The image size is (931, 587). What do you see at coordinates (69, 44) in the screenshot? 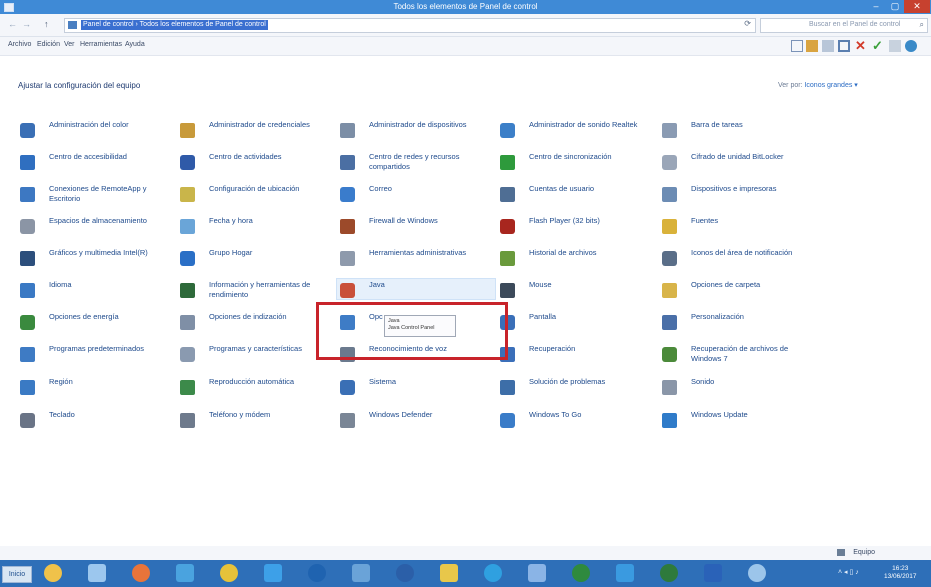
I see `menu-ver: Ver` at bounding box center [69, 44].